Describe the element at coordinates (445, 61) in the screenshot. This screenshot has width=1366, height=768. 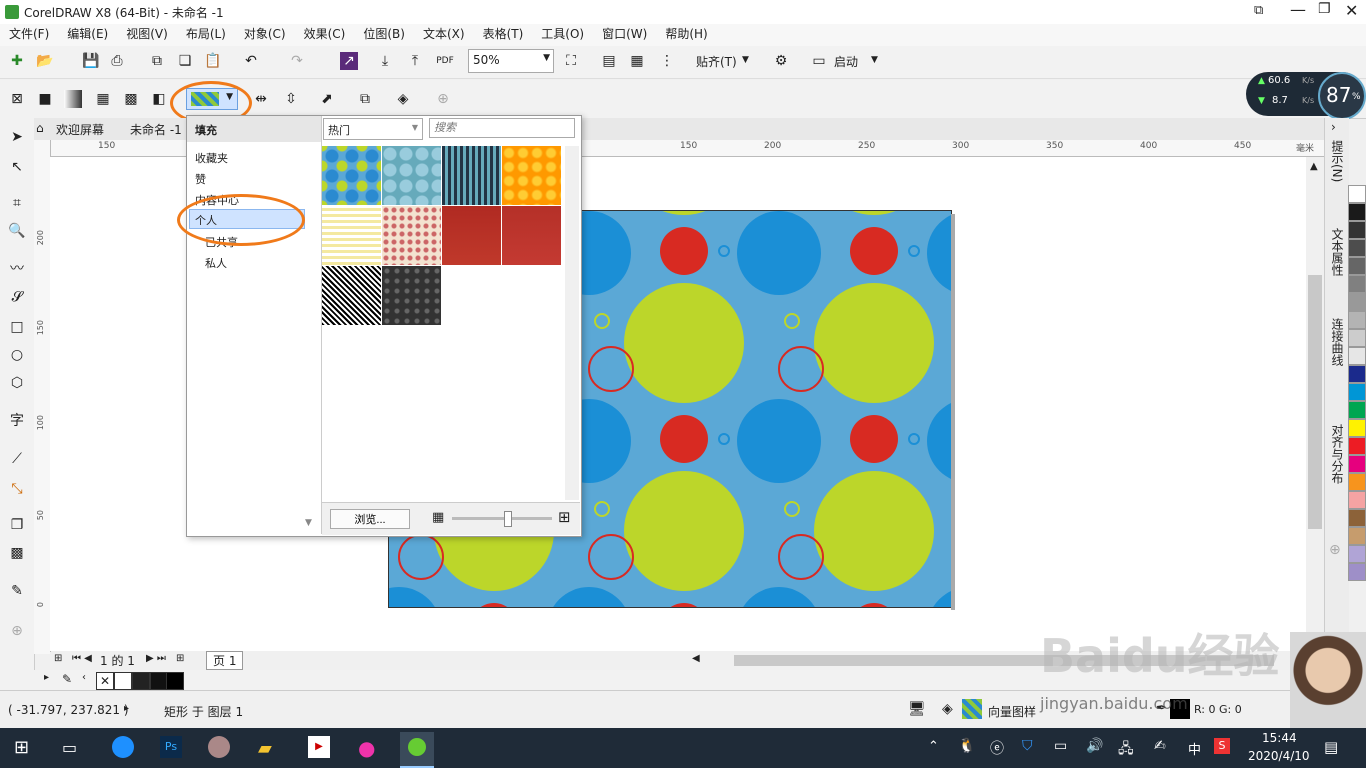
I see `pdf-icon: PDF` at that location.